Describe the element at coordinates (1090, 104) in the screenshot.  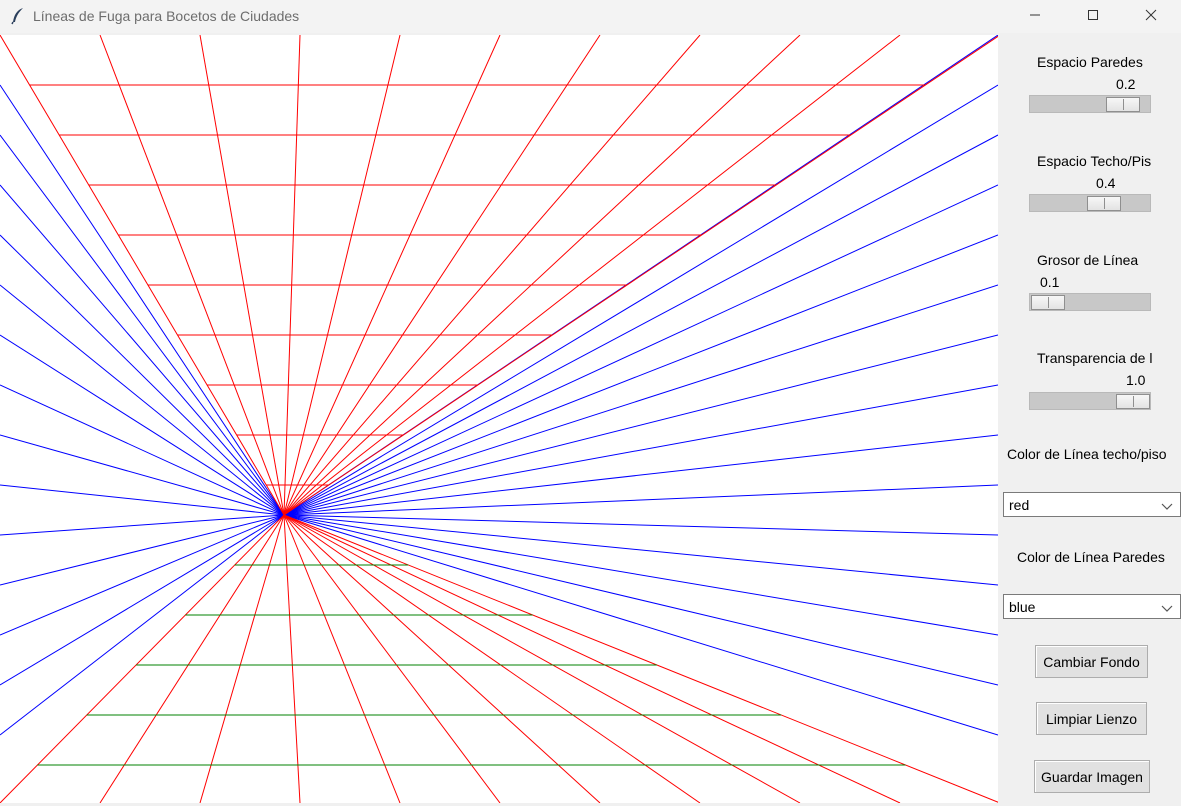
I see `espacio-paredes-slider` at that location.